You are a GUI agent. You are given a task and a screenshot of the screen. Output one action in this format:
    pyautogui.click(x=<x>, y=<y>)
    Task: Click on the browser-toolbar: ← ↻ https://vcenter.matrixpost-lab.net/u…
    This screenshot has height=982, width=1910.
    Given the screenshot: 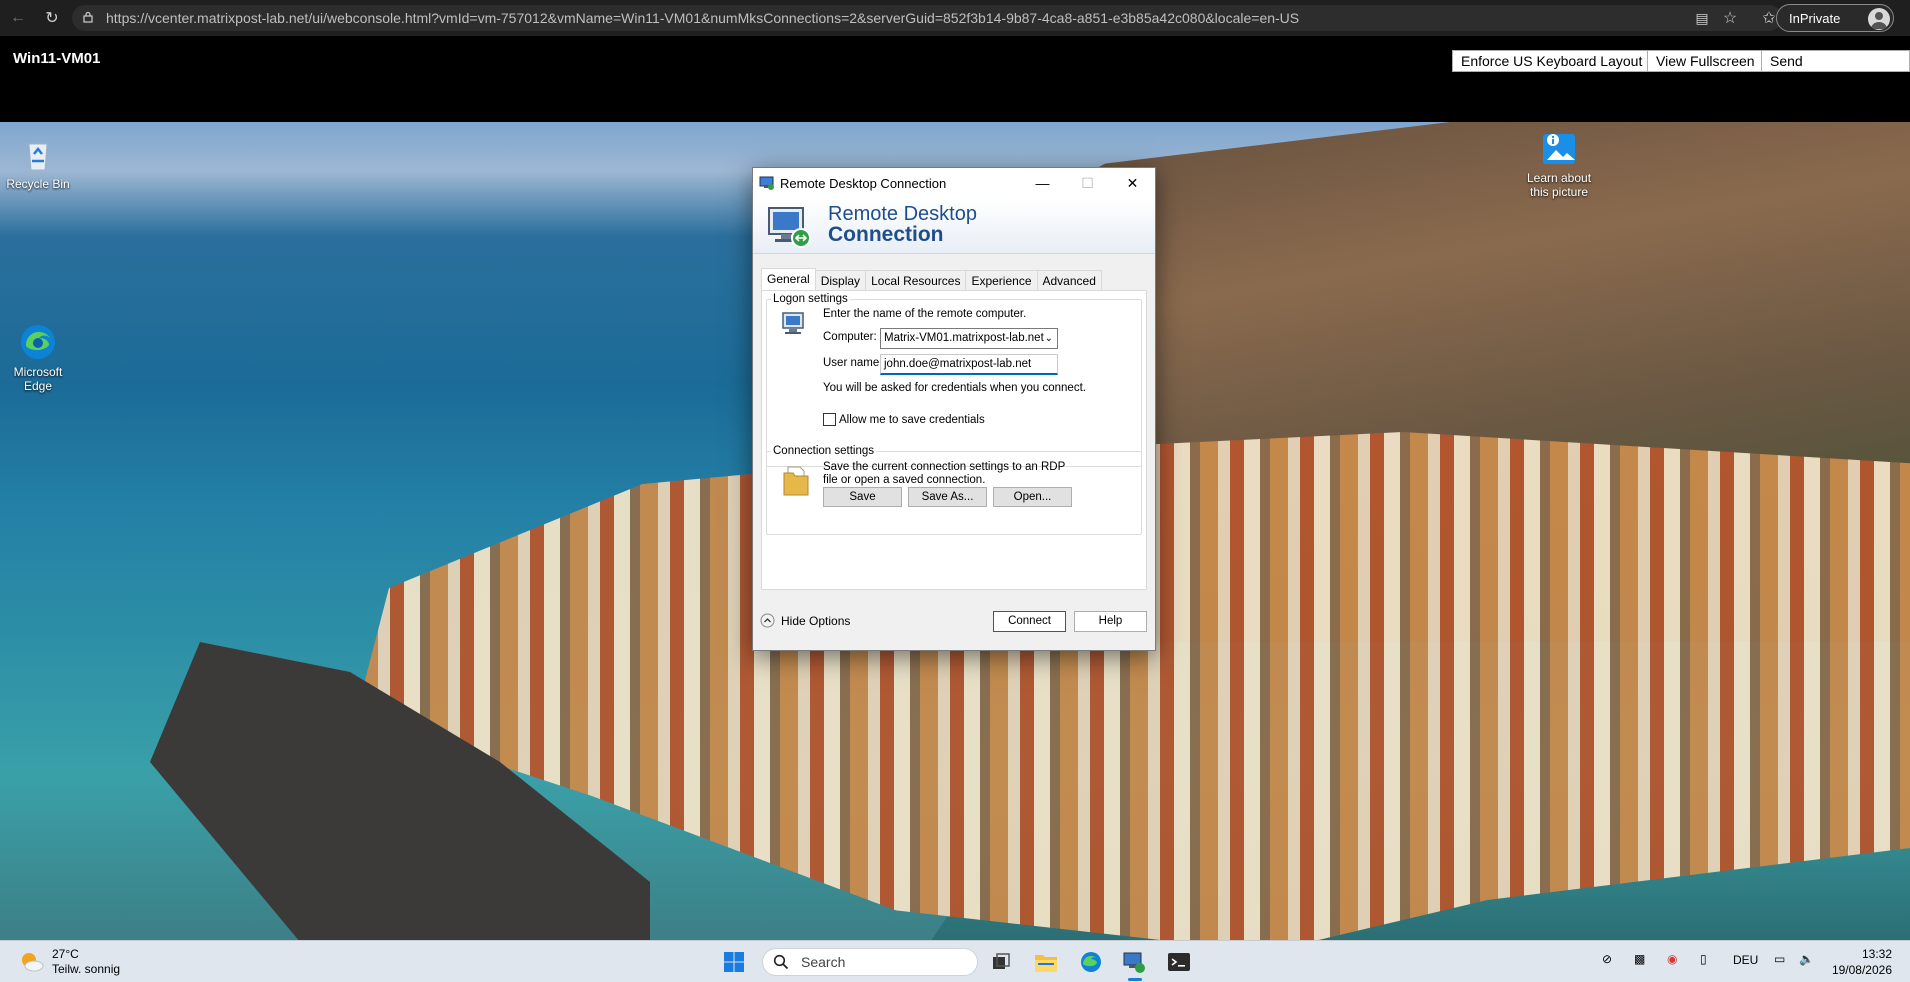 What is the action you would take?
    pyautogui.click(x=955, y=18)
    